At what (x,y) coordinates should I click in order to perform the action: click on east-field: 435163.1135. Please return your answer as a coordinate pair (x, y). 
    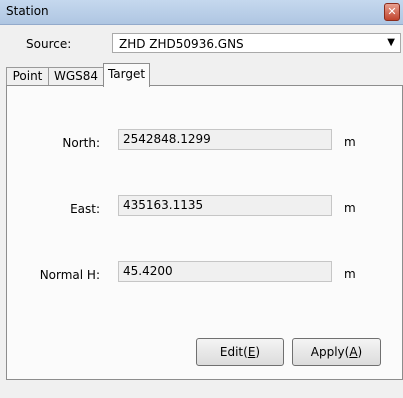
    Looking at the image, I should click on (225, 205).